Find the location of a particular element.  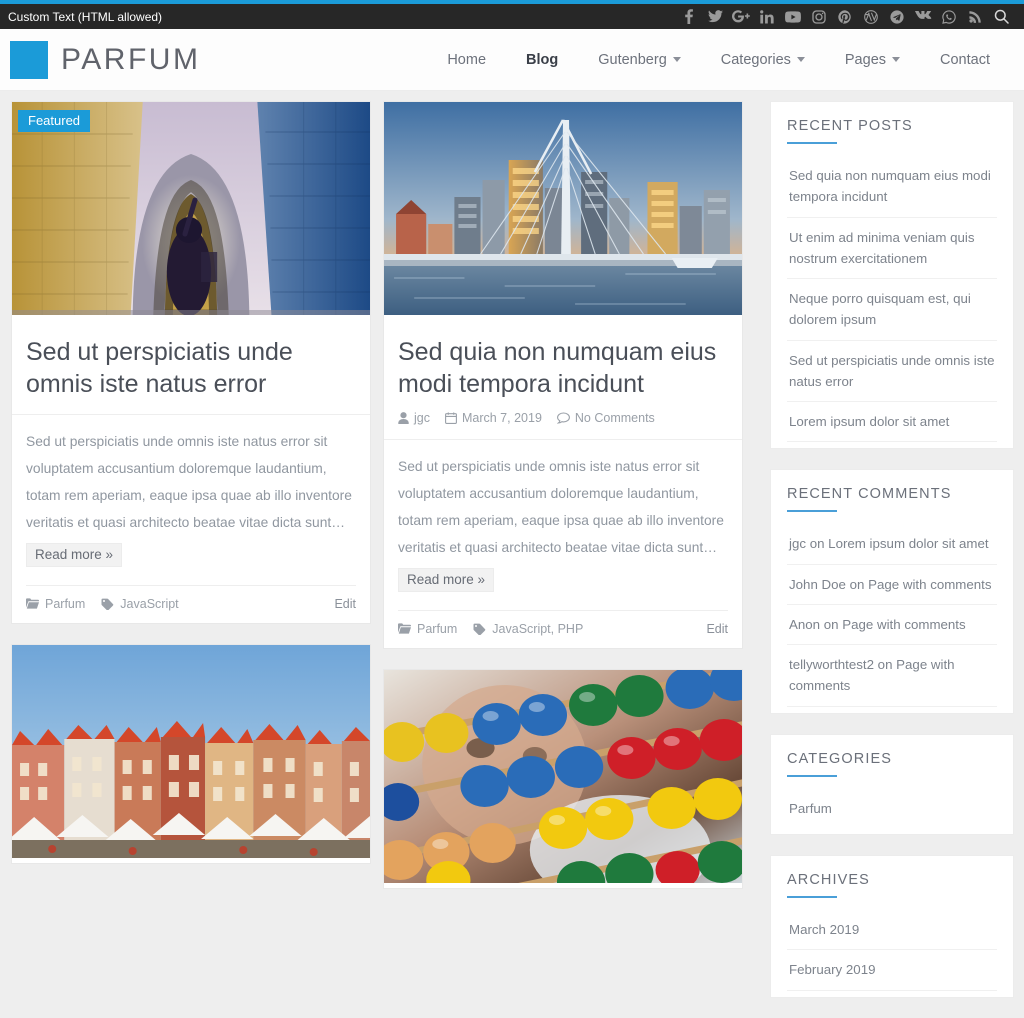

post-tags-label: JavaScript is located at coordinates (149, 603).